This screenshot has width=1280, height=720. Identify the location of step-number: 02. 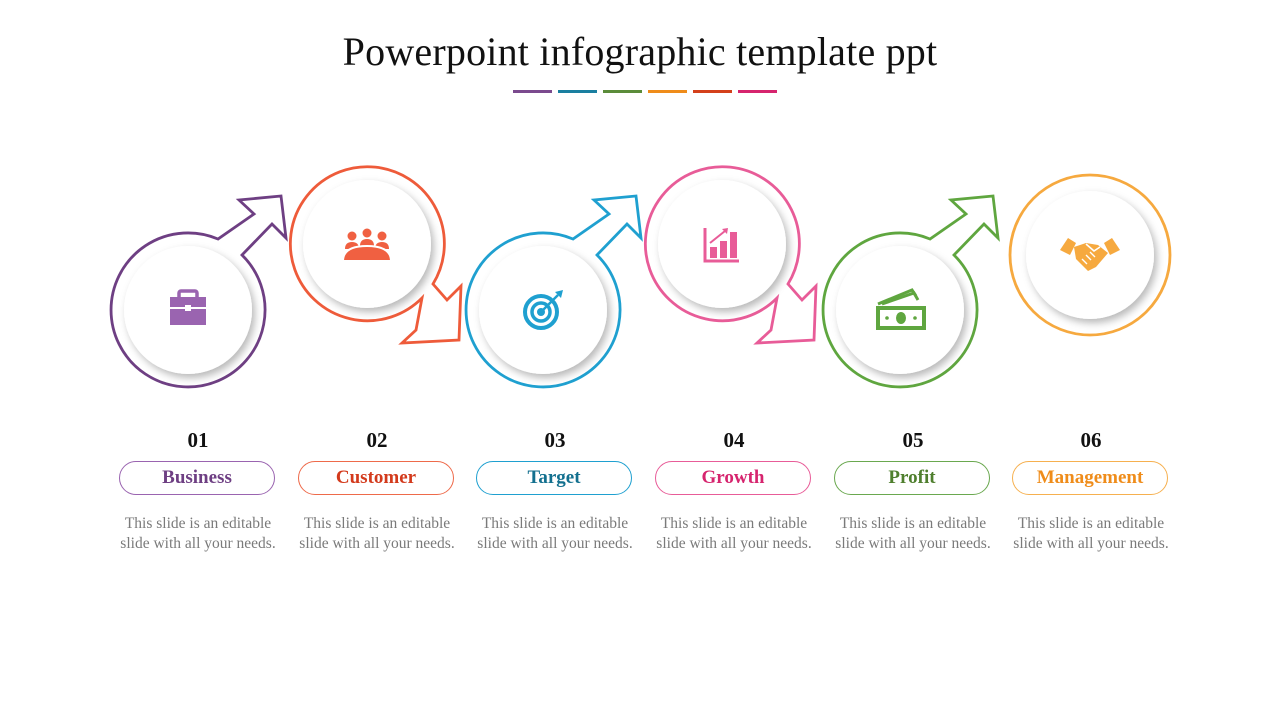
(377, 440).